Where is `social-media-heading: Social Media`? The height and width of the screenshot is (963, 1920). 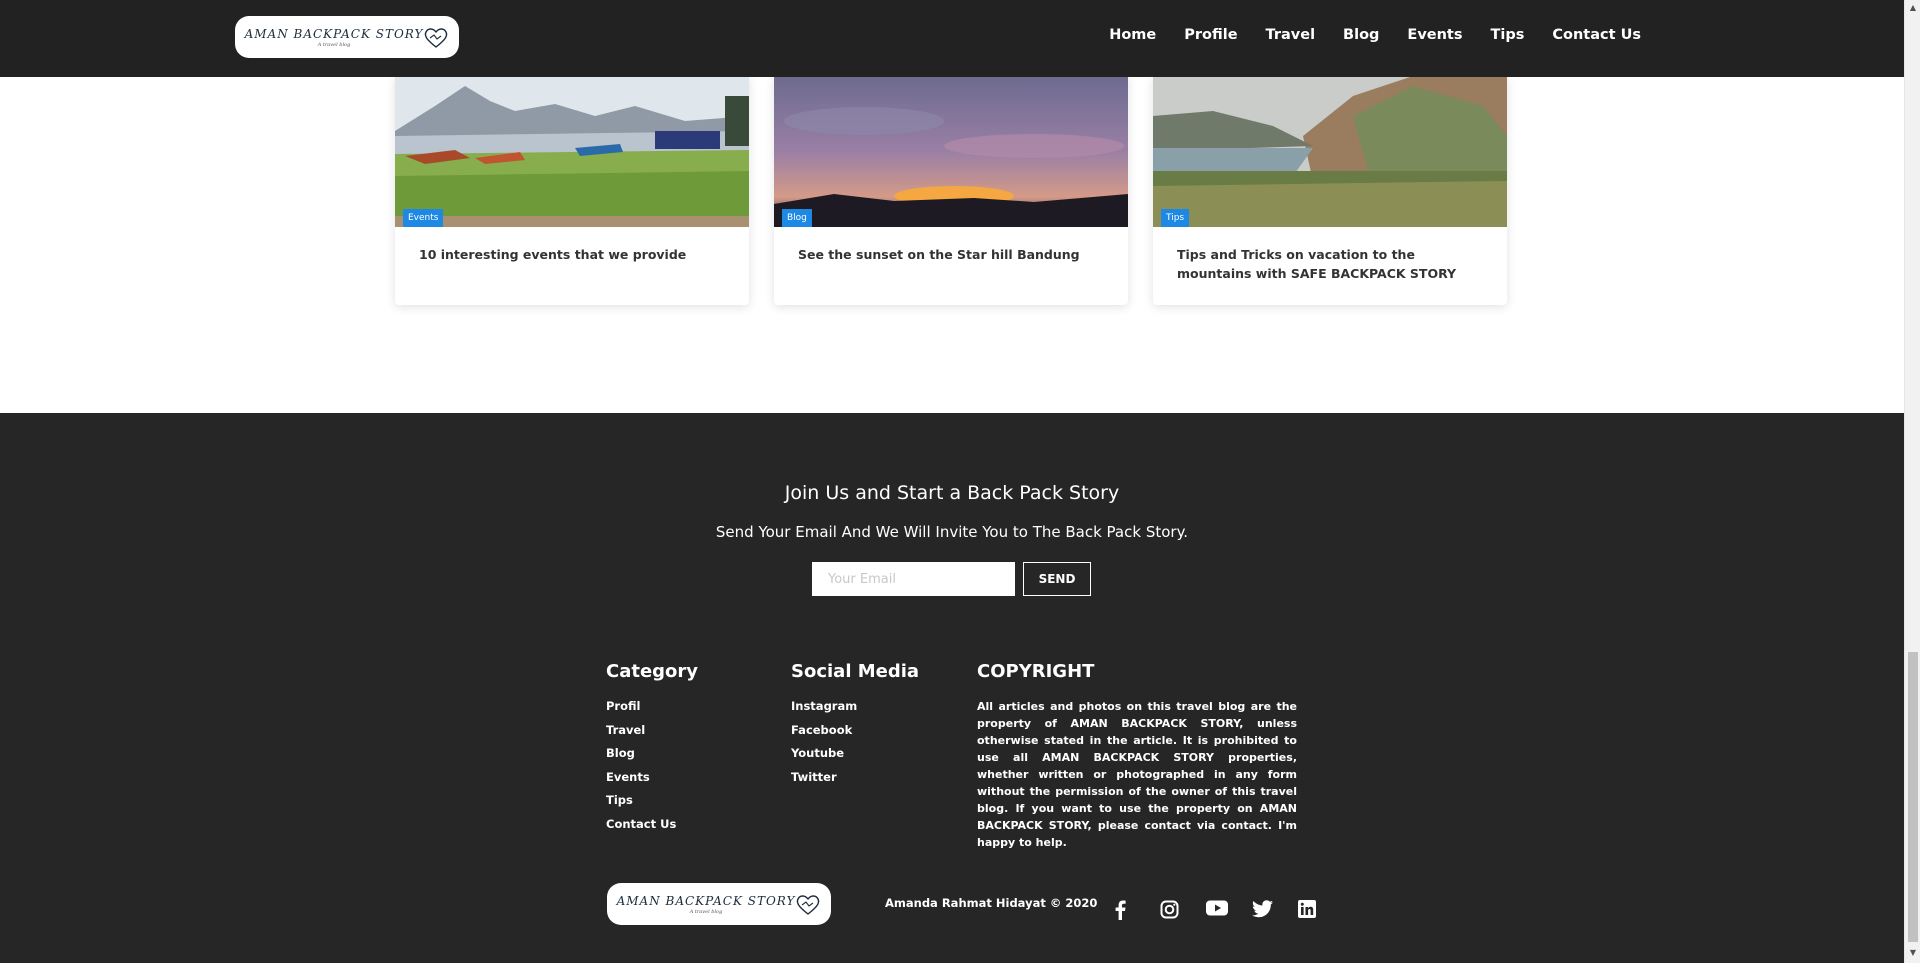 social-media-heading: Social Media is located at coordinates (855, 671).